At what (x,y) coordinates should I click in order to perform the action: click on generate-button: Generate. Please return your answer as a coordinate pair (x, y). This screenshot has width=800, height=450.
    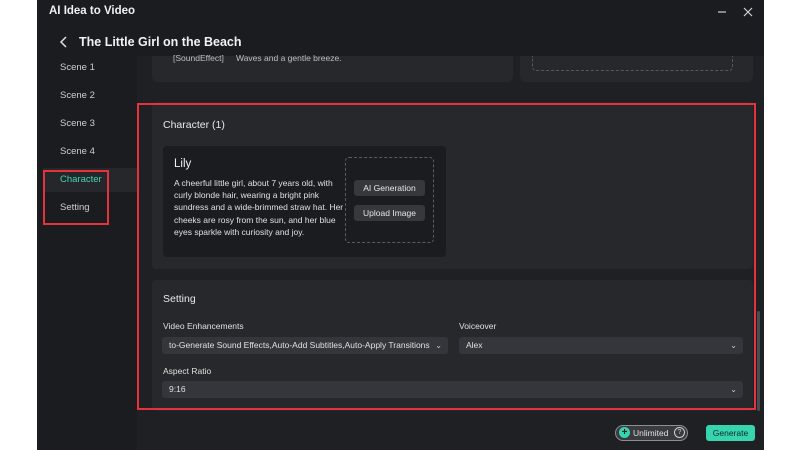
    Looking at the image, I should click on (730, 433).